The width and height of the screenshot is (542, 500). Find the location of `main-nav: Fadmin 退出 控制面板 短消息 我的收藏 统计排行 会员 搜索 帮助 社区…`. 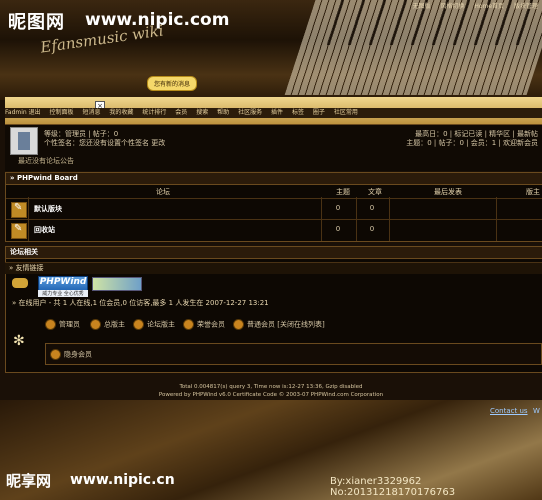

main-nav: Fadmin 退出 控制面板 短消息 我的收藏 统计排行 会员 搜索 帮助 社区… is located at coordinates (273, 113).